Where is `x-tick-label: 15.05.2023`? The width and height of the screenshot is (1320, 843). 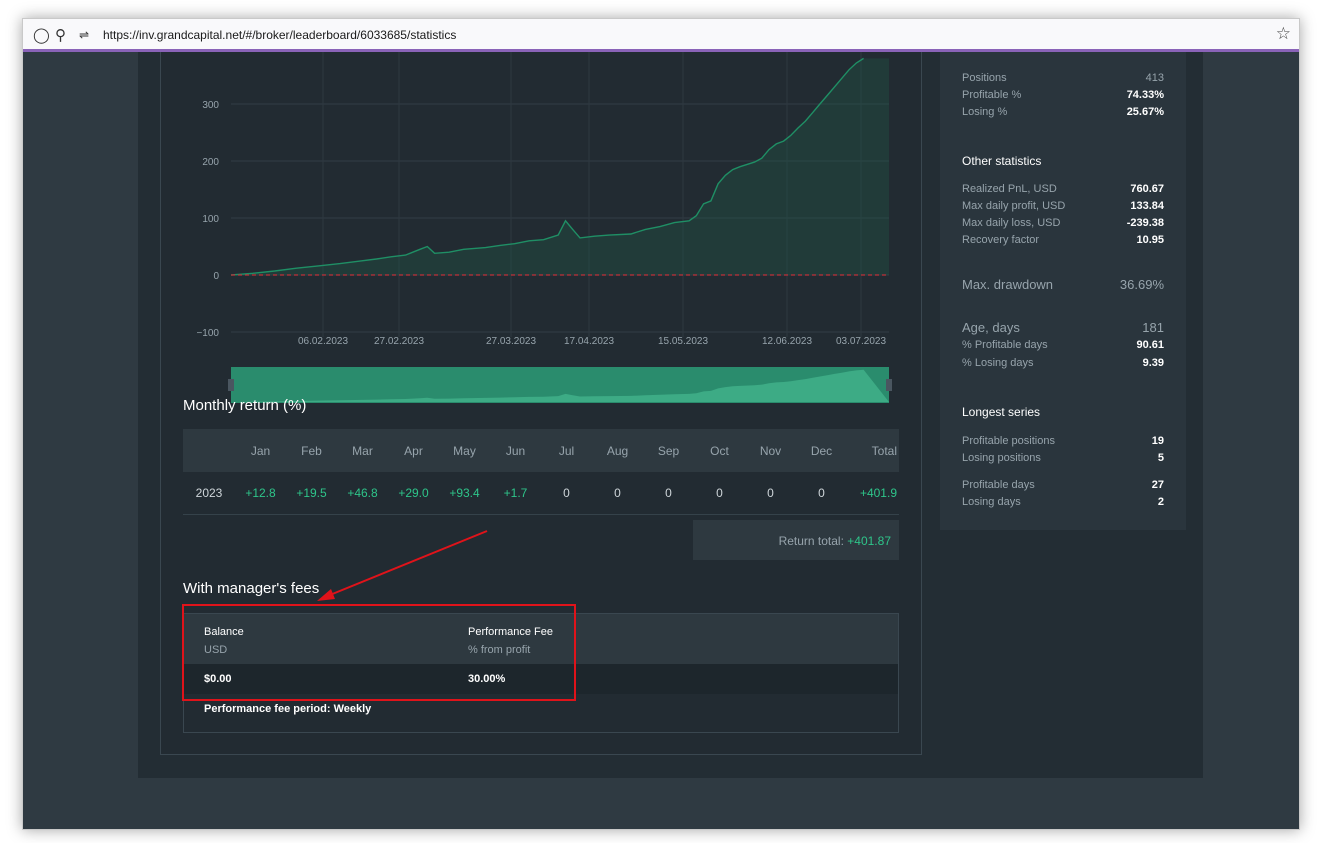
x-tick-label: 15.05.2023 is located at coordinates (683, 341).